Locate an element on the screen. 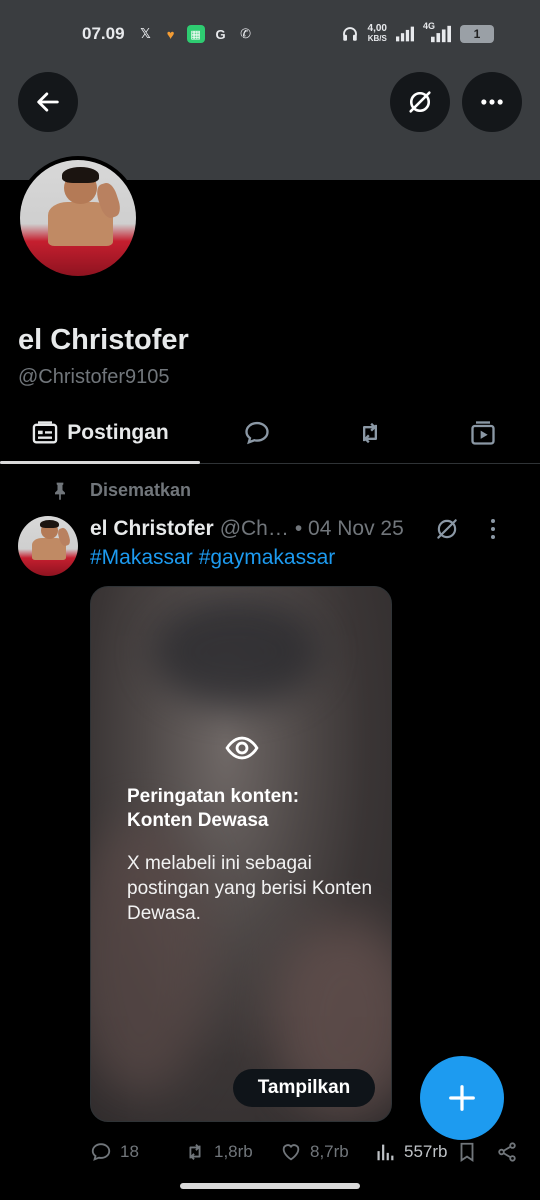 The height and width of the screenshot is (1200, 540). battery-icon: 1 is located at coordinates (477, 34).